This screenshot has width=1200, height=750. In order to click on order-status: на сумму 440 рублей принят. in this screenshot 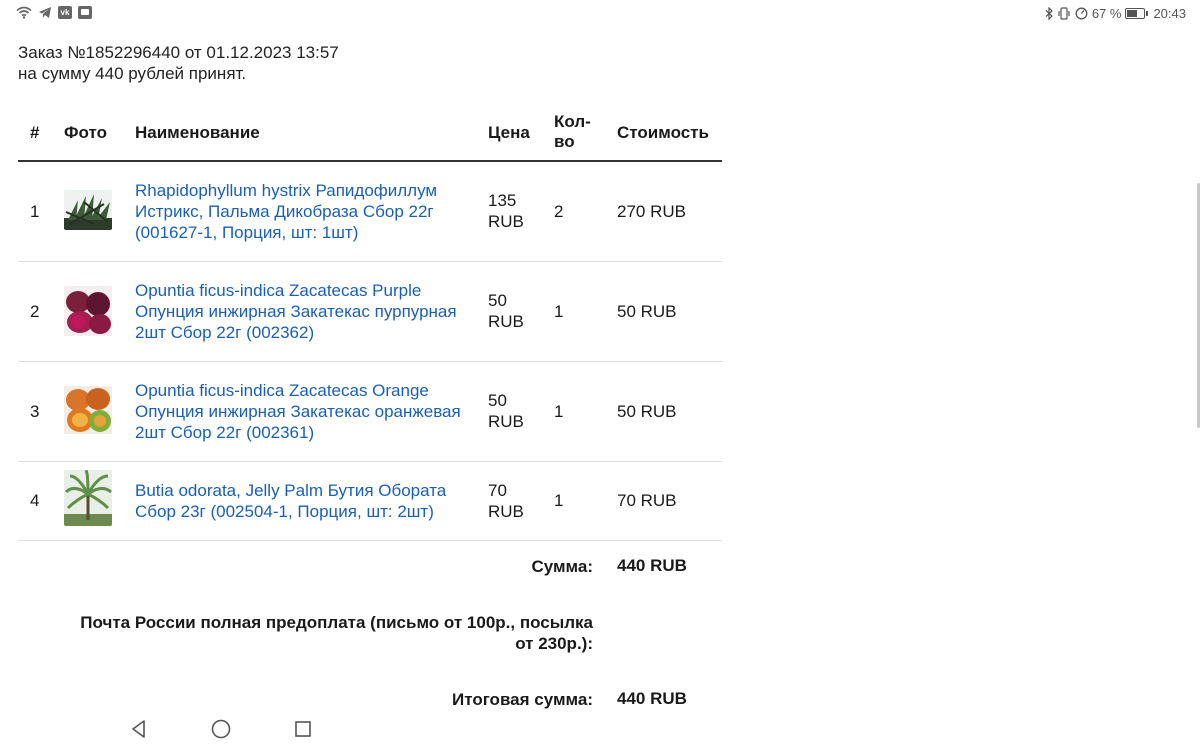, I will do `click(132, 73)`.